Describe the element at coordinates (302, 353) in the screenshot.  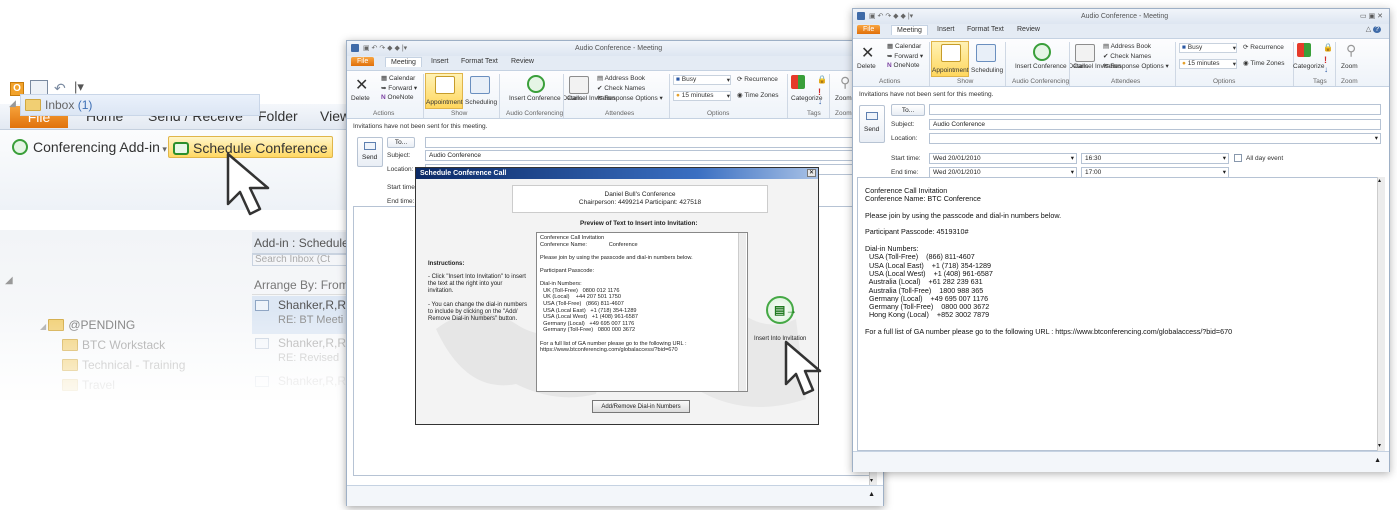
I see `mail-item: Shanker,R,R RE: Revised` at that location.